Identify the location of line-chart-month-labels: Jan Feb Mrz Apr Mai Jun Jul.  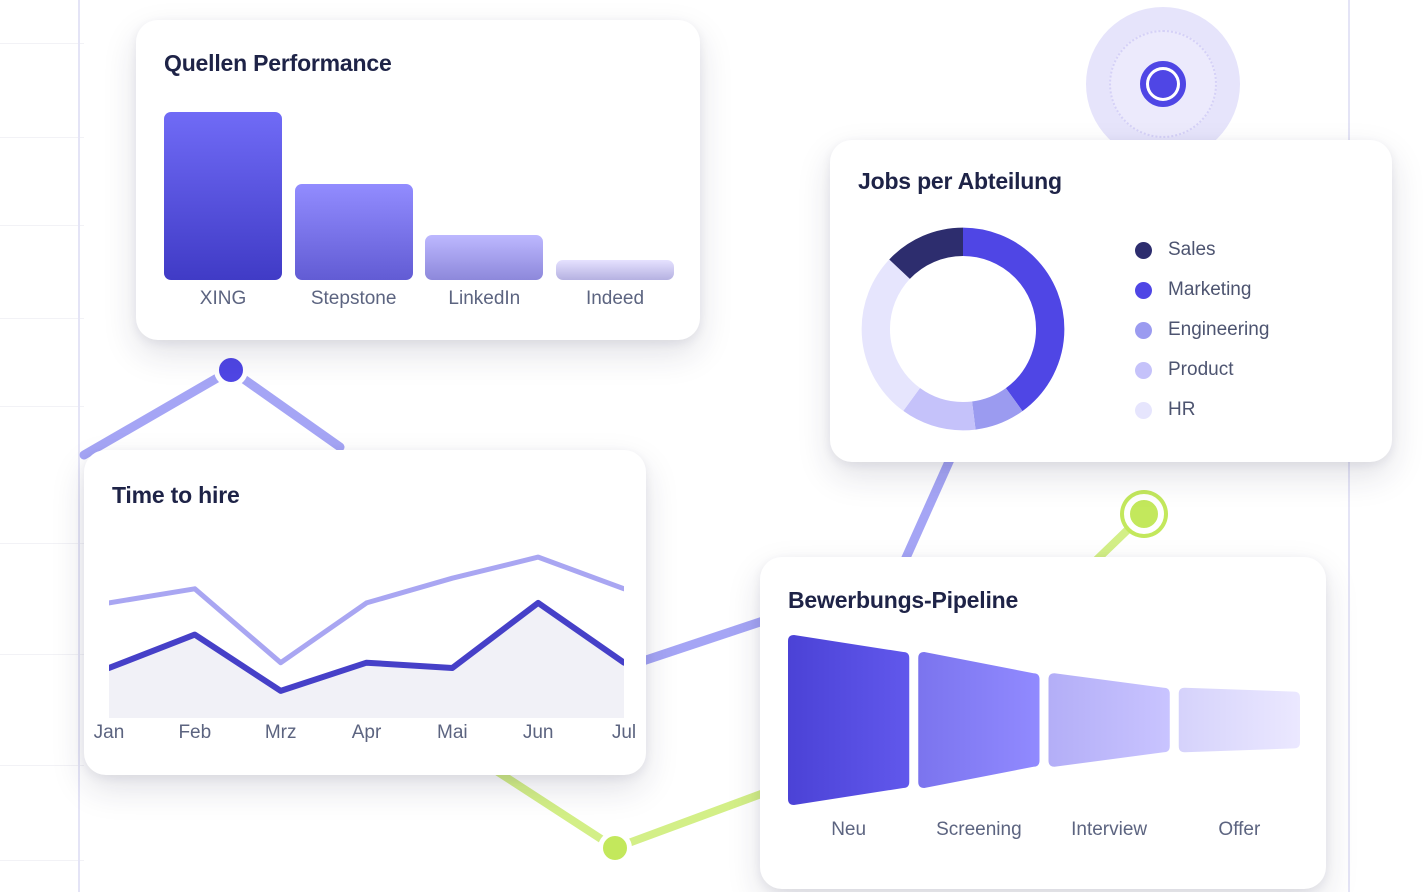
(365, 736).